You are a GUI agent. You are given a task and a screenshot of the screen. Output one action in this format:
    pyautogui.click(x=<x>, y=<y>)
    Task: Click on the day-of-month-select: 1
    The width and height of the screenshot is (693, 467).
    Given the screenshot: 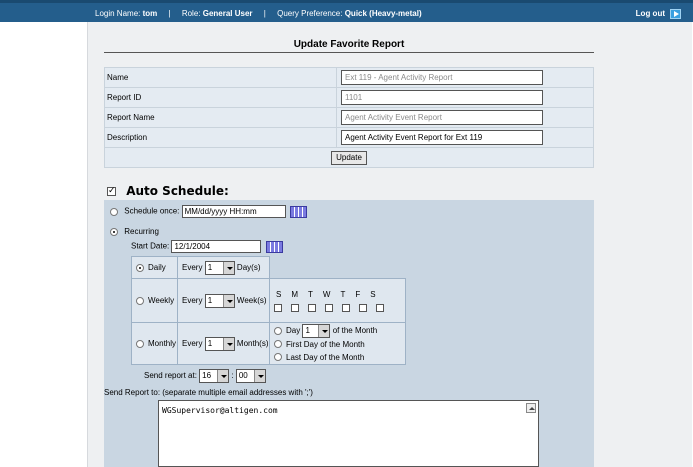 What is the action you would take?
    pyautogui.click(x=316, y=330)
    